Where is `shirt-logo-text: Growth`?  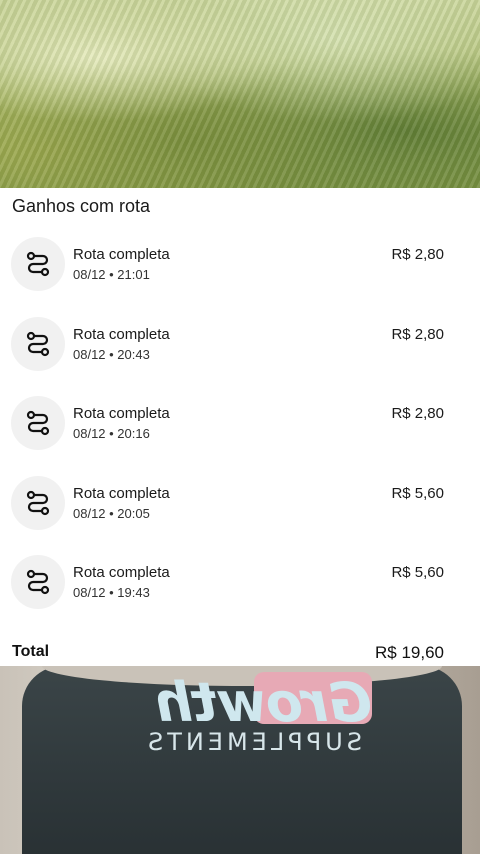
shirt-logo-text: Growth is located at coordinates (263, 702).